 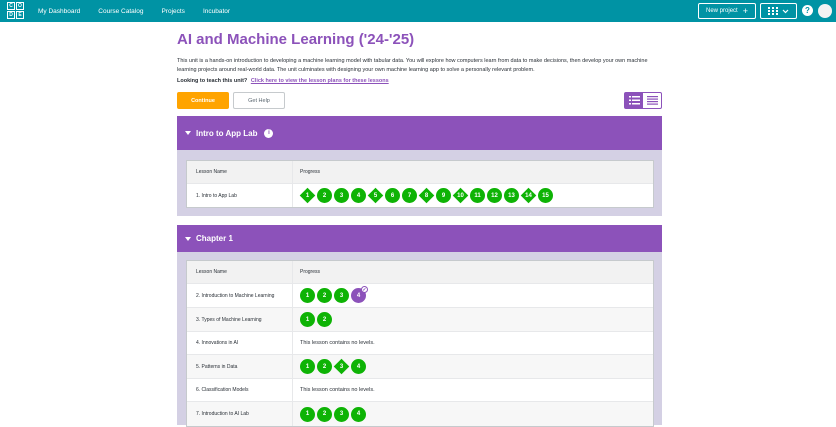 What do you see at coordinates (807, 10) in the screenshot?
I see `help-icon: ?` at bounding box center [807, 10].